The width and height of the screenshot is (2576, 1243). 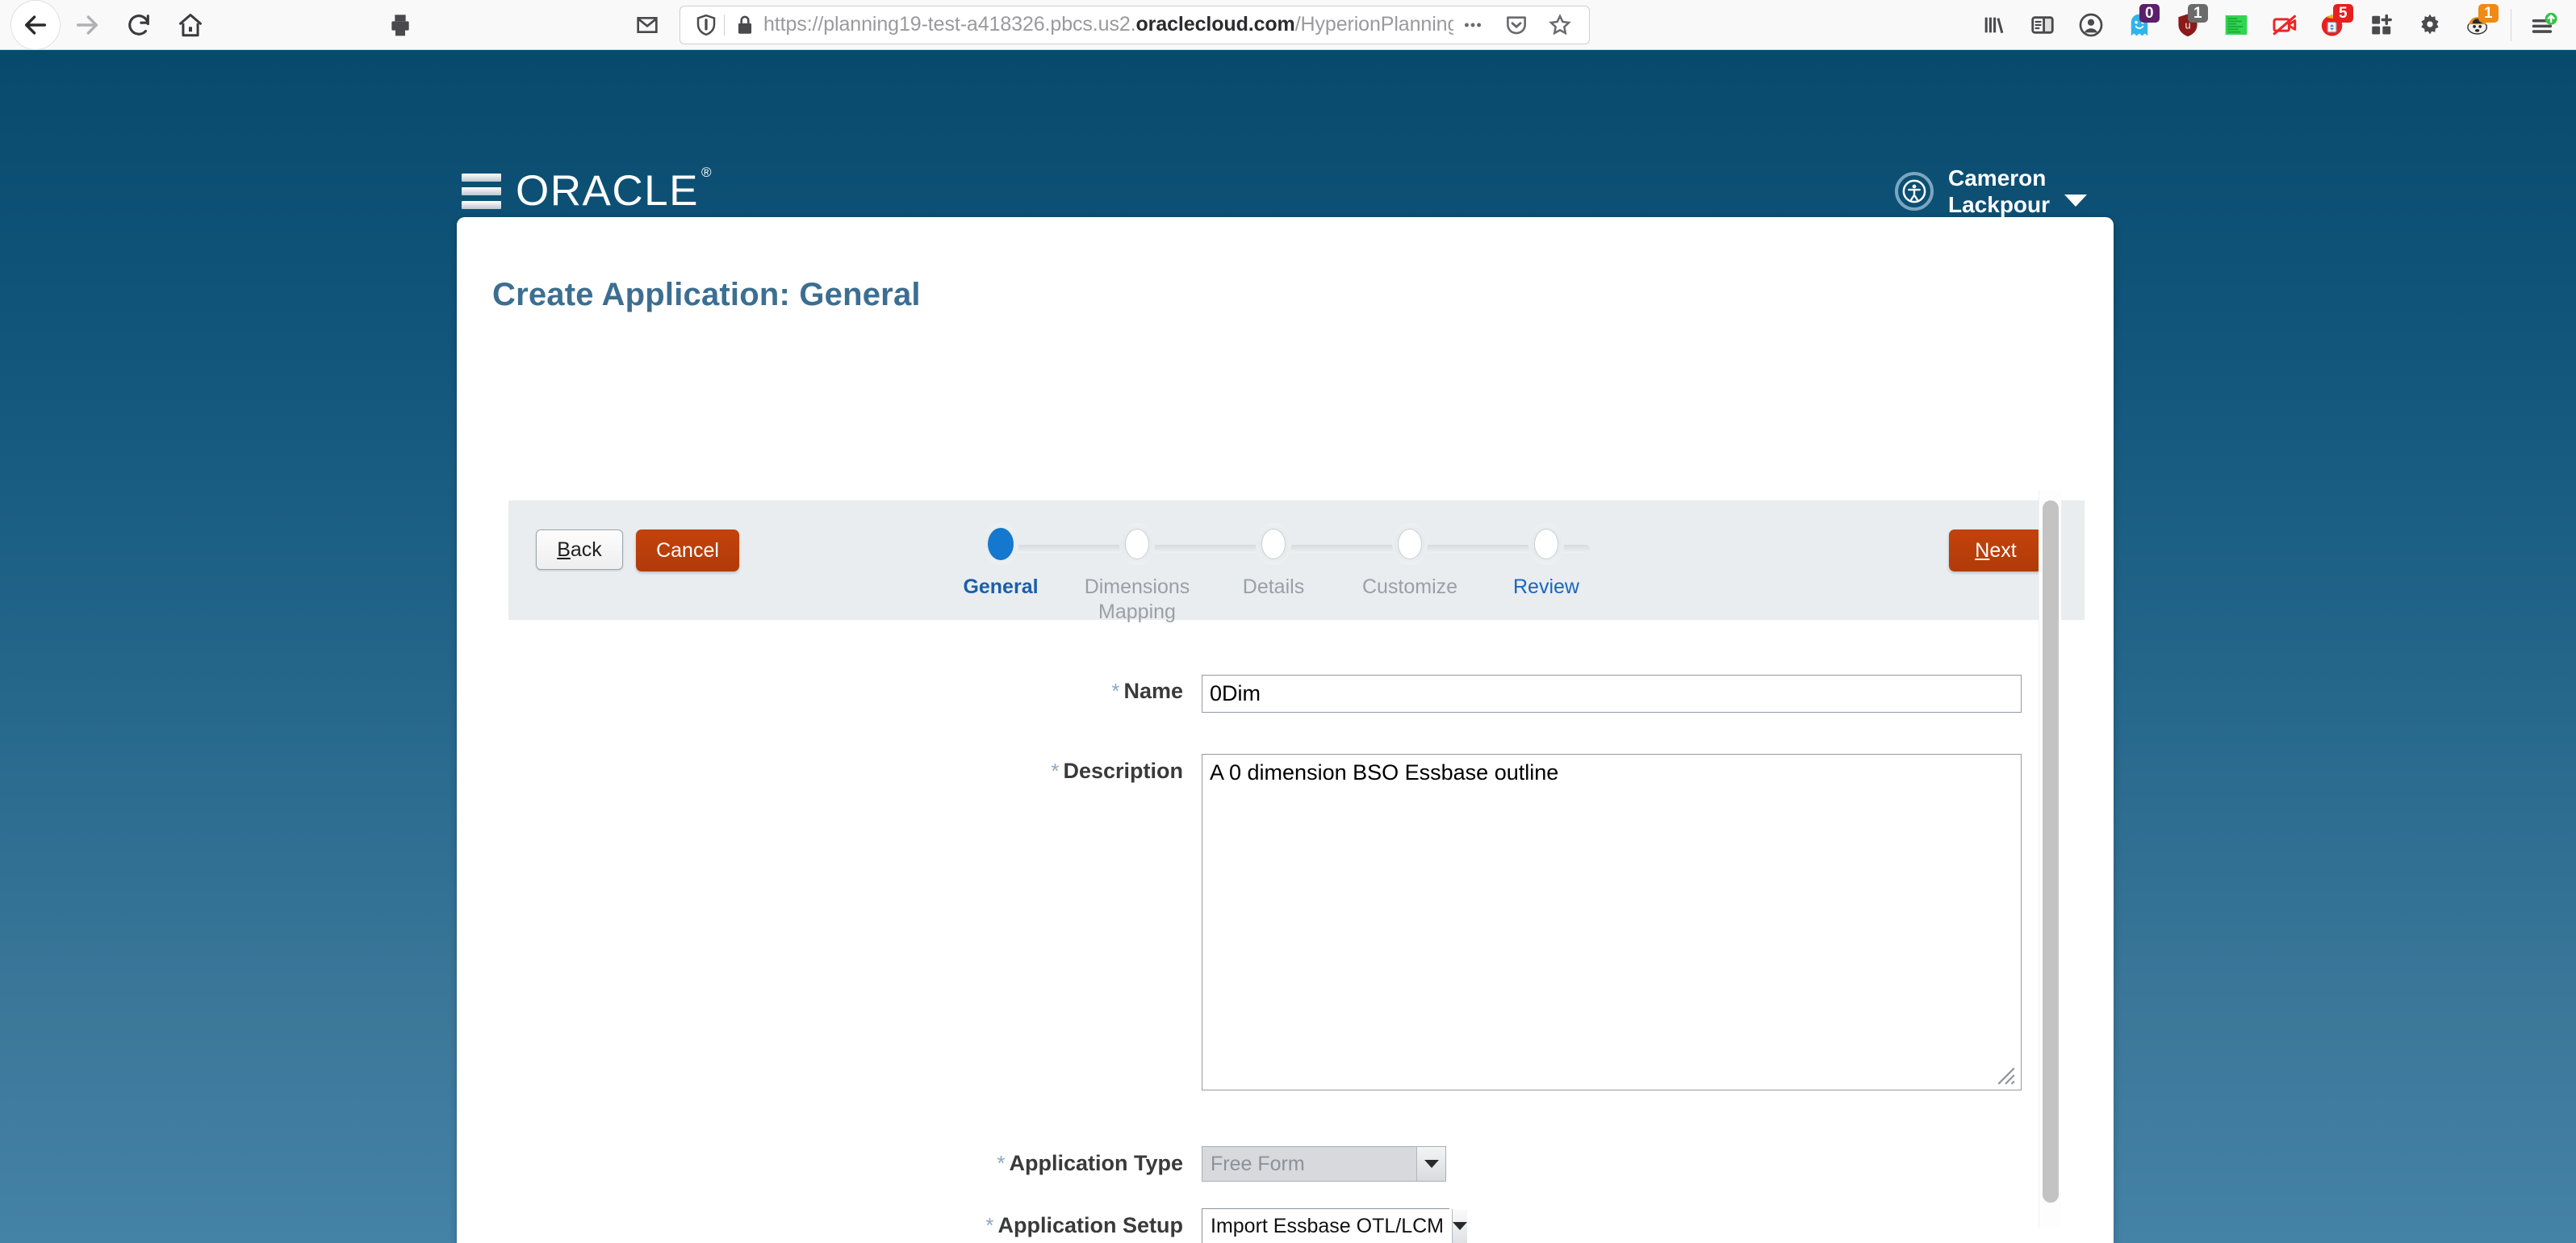 I want to click on url-suffix: /HyperionPlanning, so click(x=1373, y=24).